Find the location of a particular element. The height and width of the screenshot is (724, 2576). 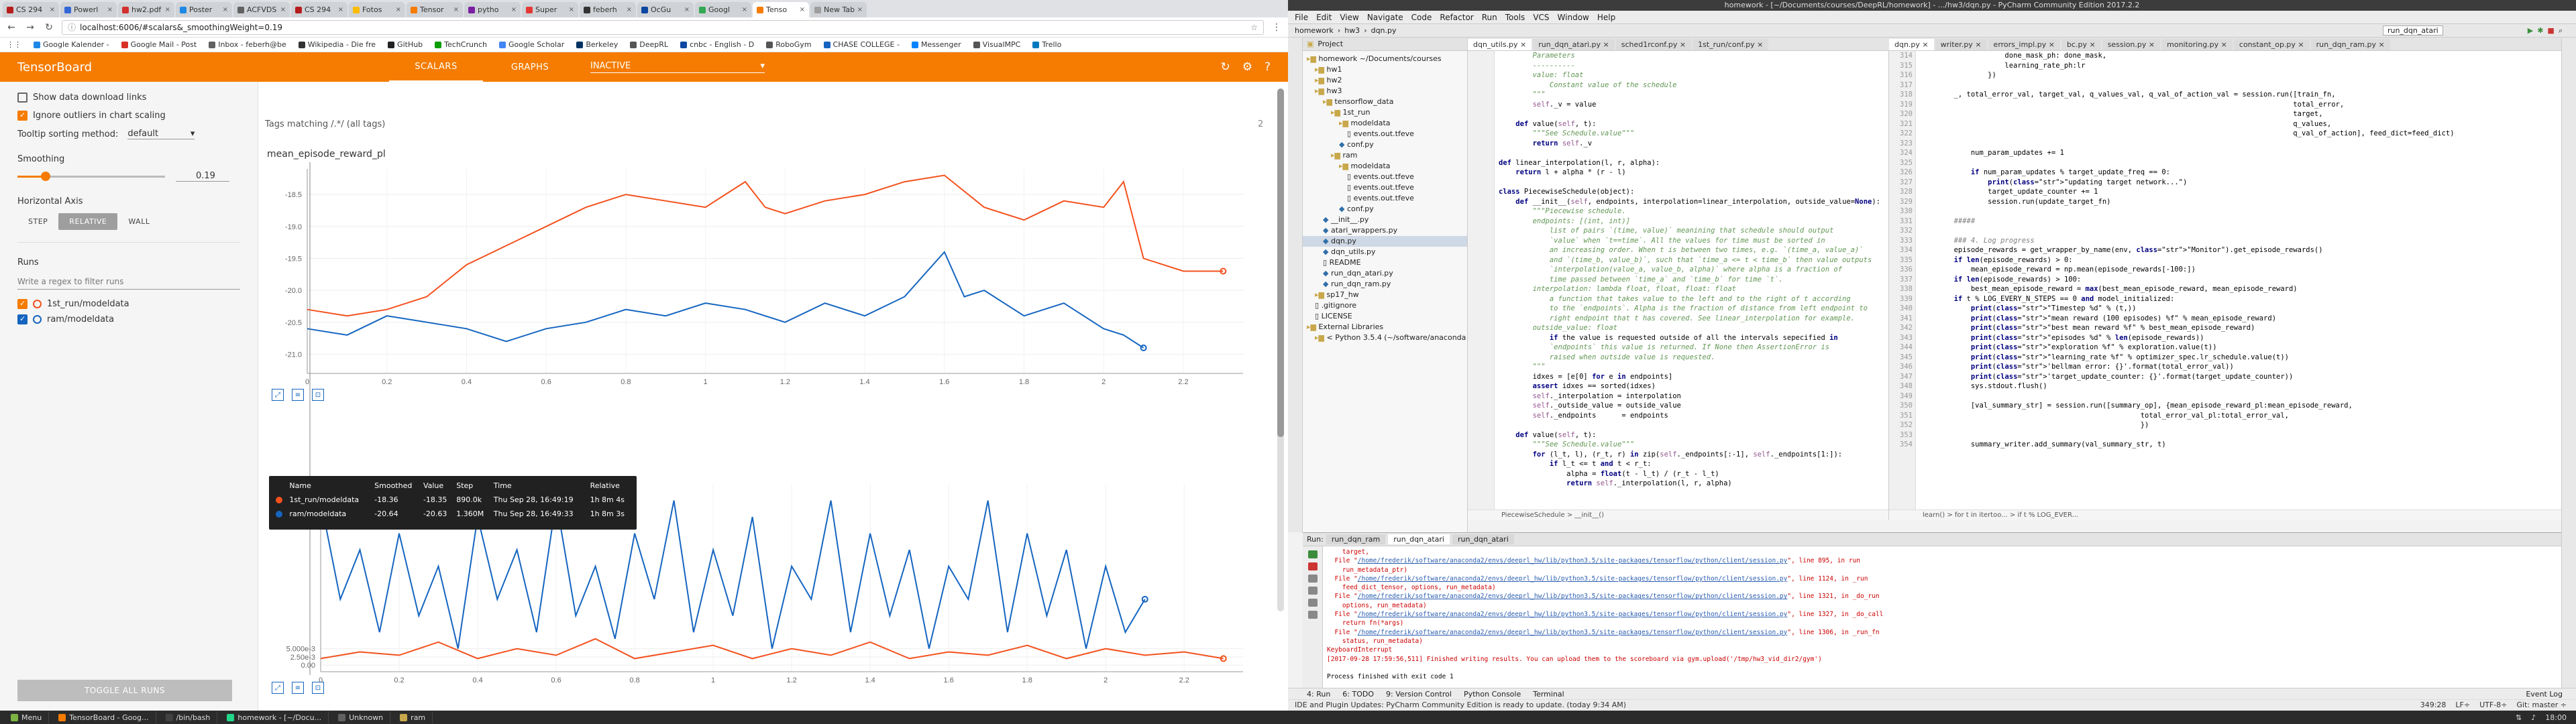

editor-tab: session.py × is located at coordinates (2131, 44).